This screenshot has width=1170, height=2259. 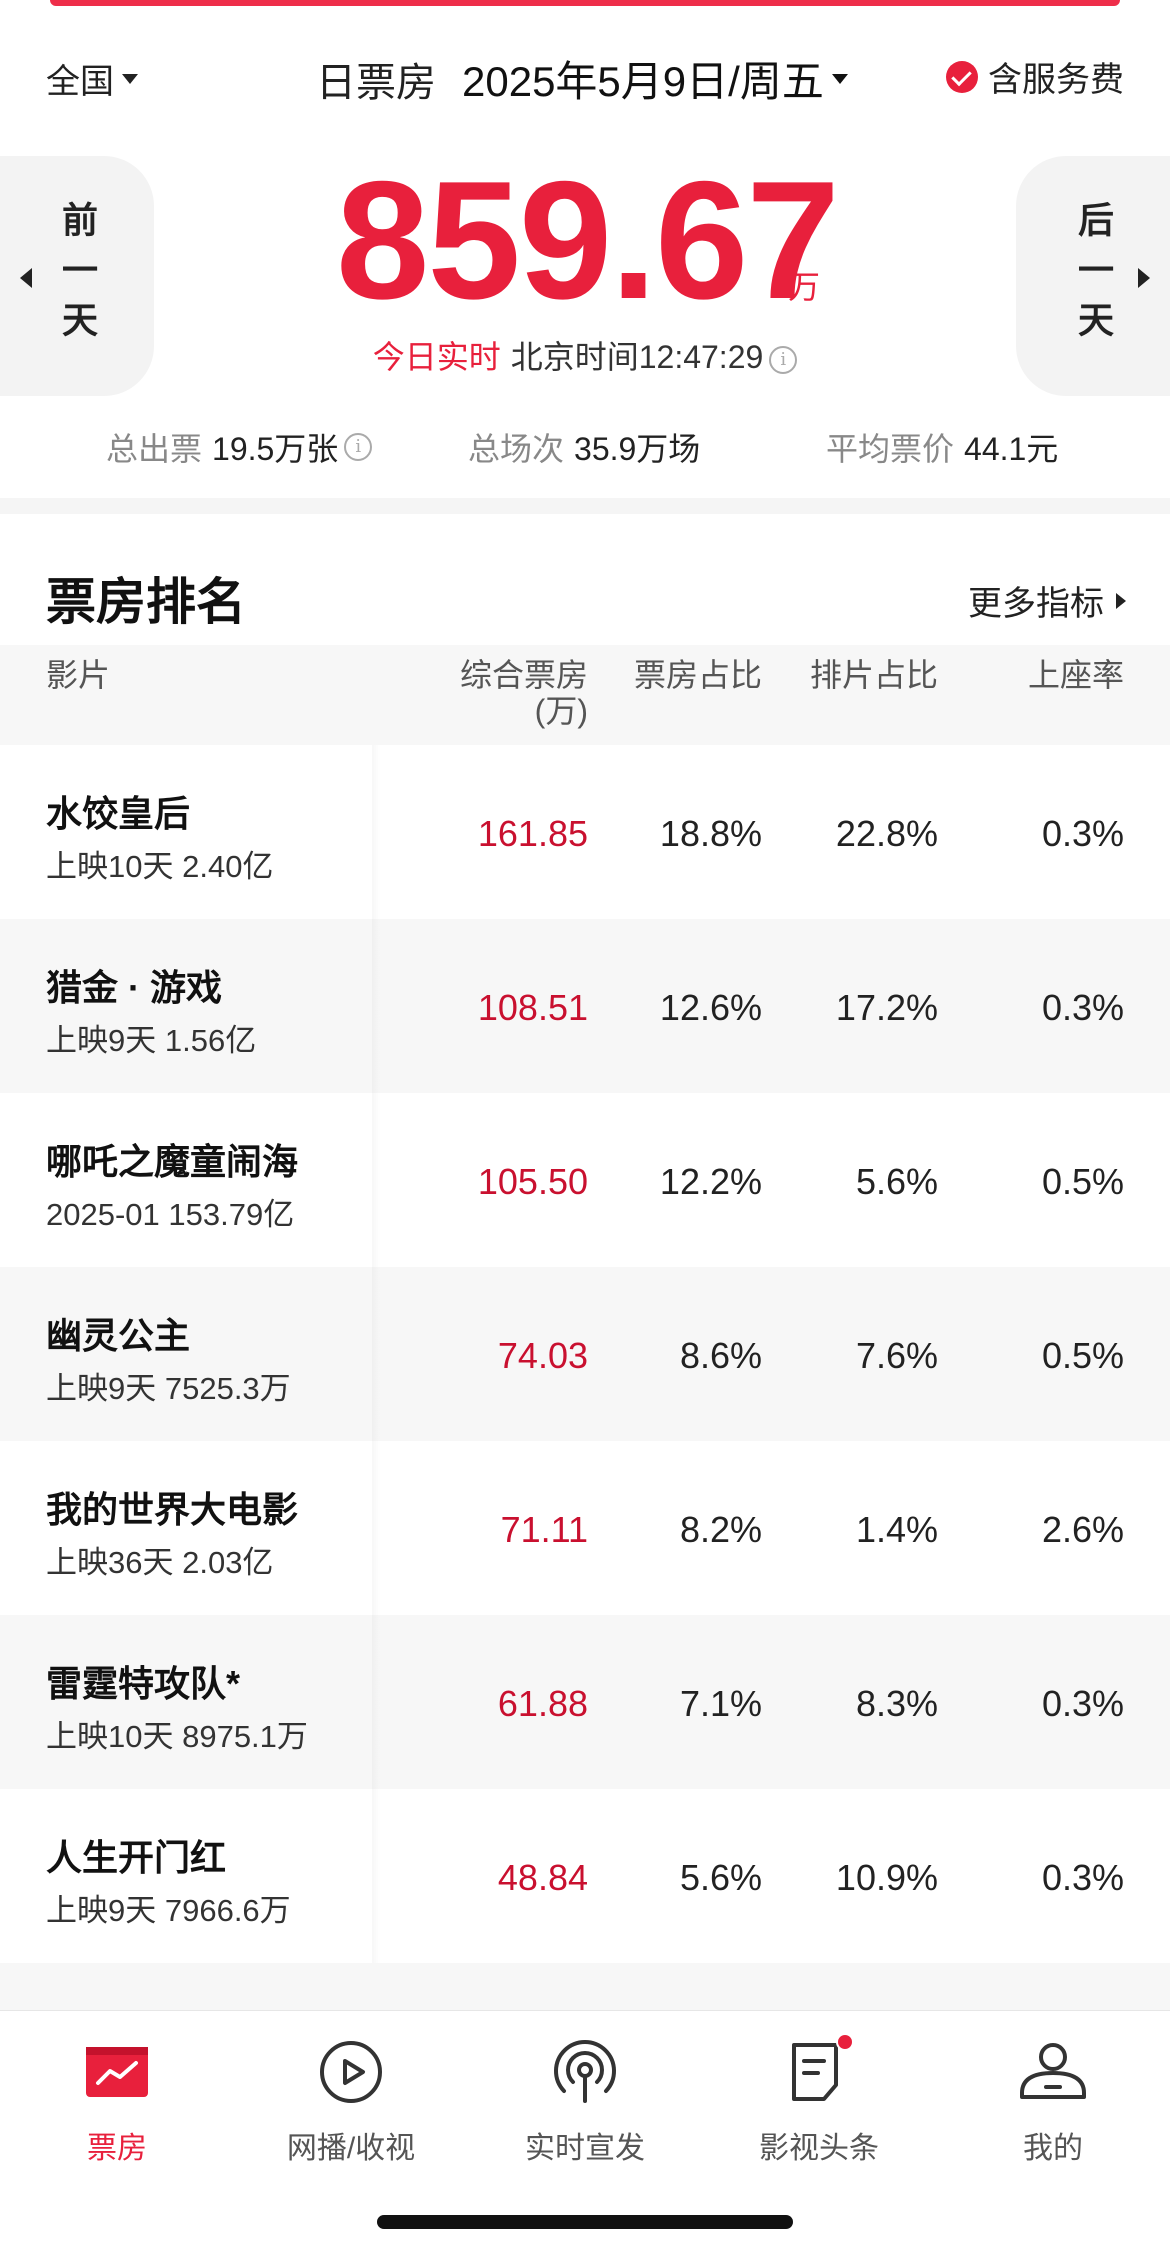 I want to click on tab-film-news: 影视头条, so click(x=819, y=2100).